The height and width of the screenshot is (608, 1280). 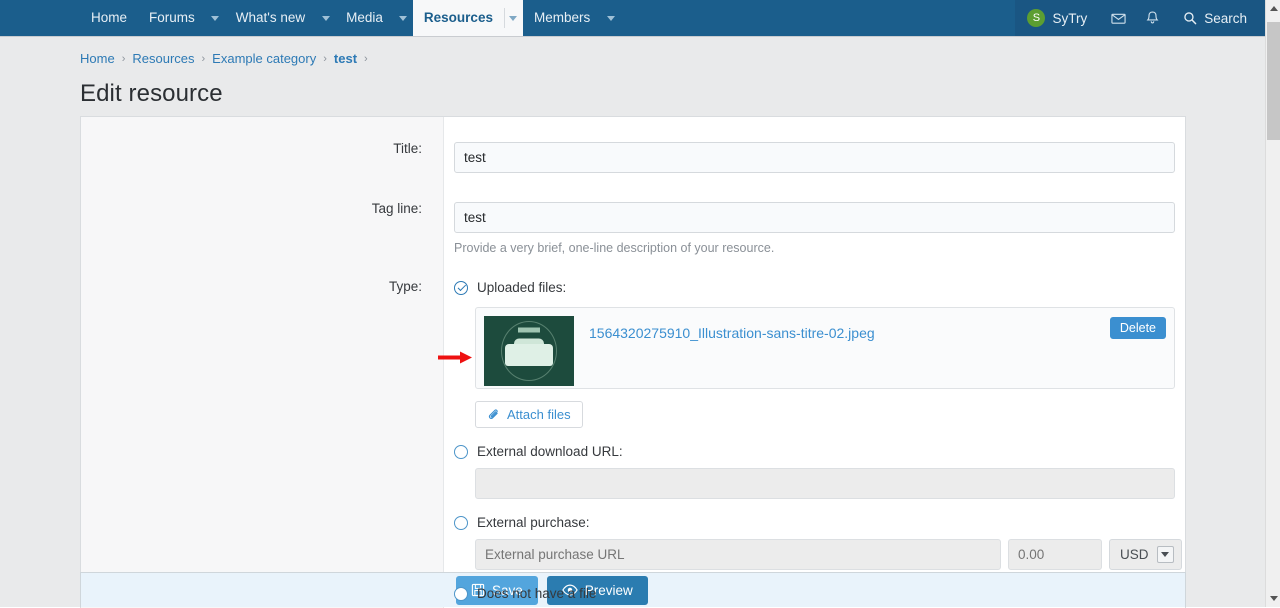 What do you see at coordinates (1137, 328) in the screenshot?
I see `delete-file-button: Delete` at bounding box center [1137, 328].